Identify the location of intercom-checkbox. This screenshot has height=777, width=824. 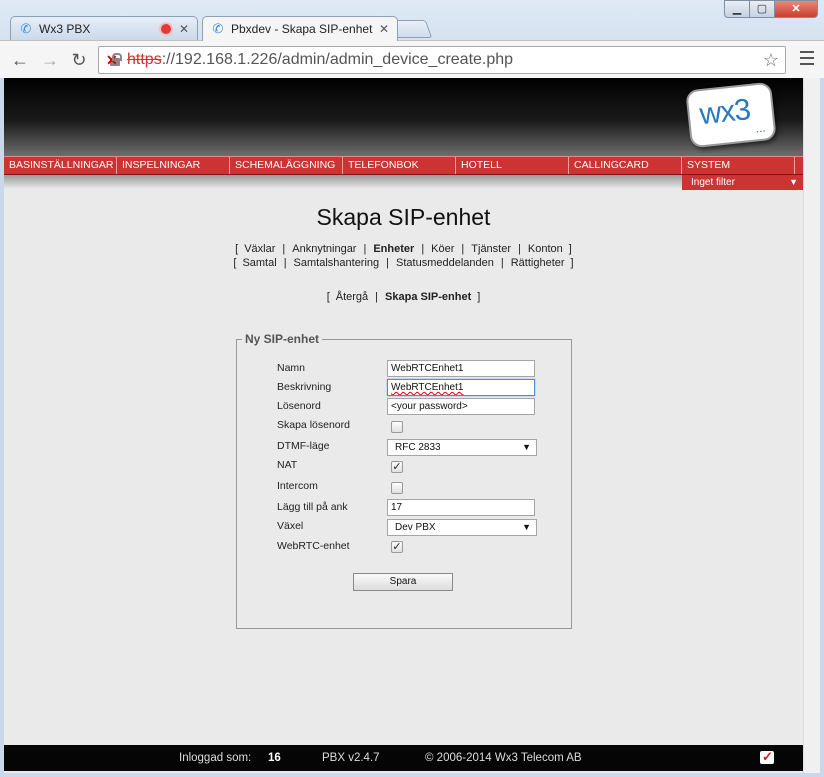
(397, 488).